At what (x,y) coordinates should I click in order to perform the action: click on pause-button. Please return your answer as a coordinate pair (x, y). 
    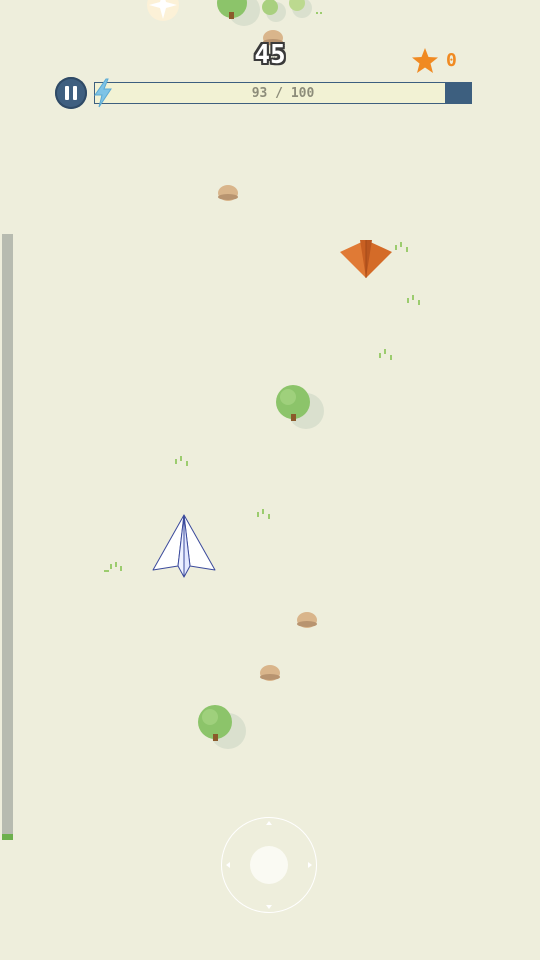
    Looking at the image, I should click on (71, 93).